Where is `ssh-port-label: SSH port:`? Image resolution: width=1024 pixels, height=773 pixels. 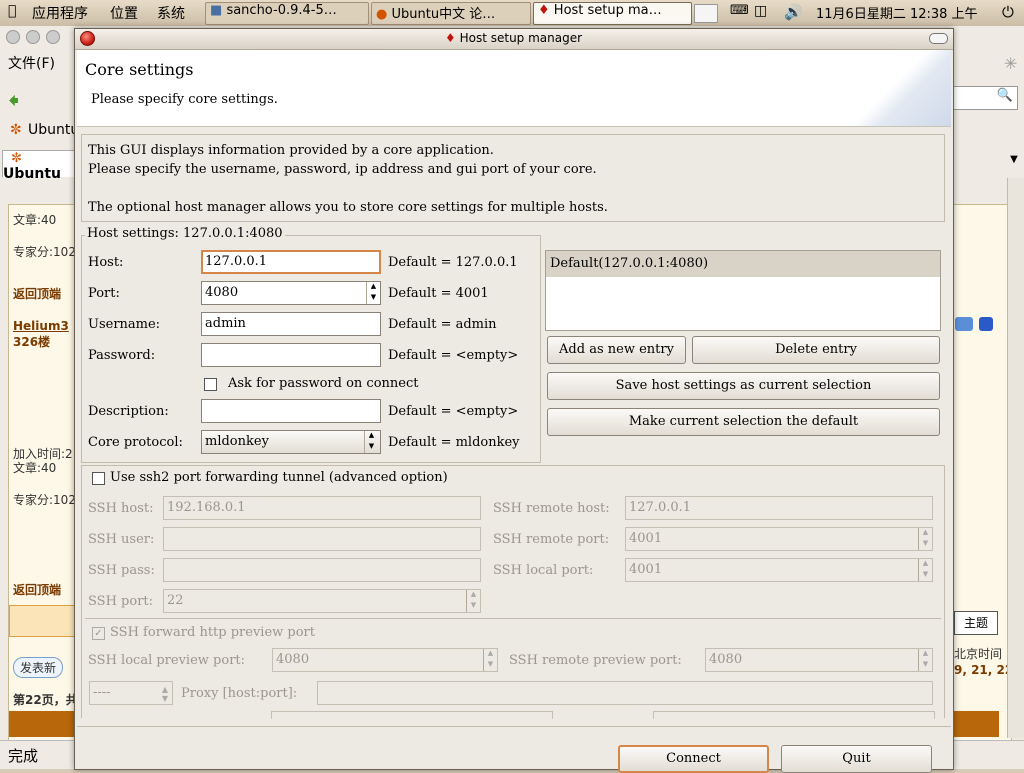 ssh-port-label: SSH port: is located at coordinates (121, 601).